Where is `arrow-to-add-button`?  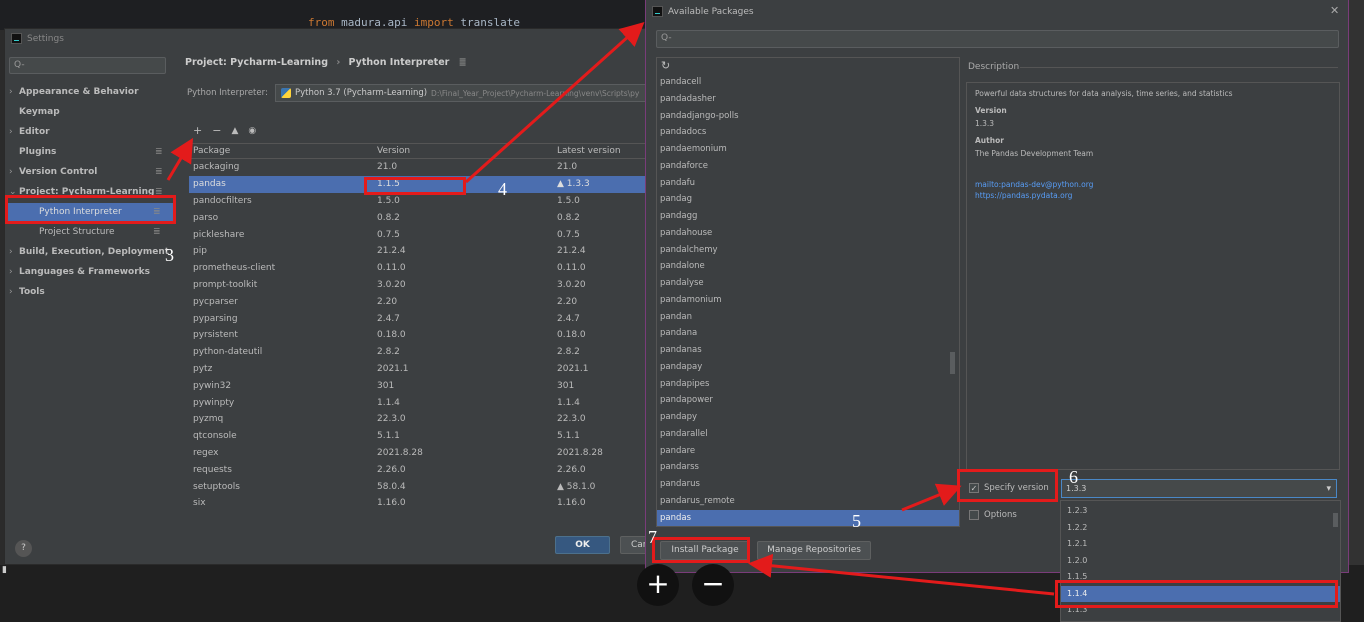 arrow-to-add-button is located at coordinates (180, 159).